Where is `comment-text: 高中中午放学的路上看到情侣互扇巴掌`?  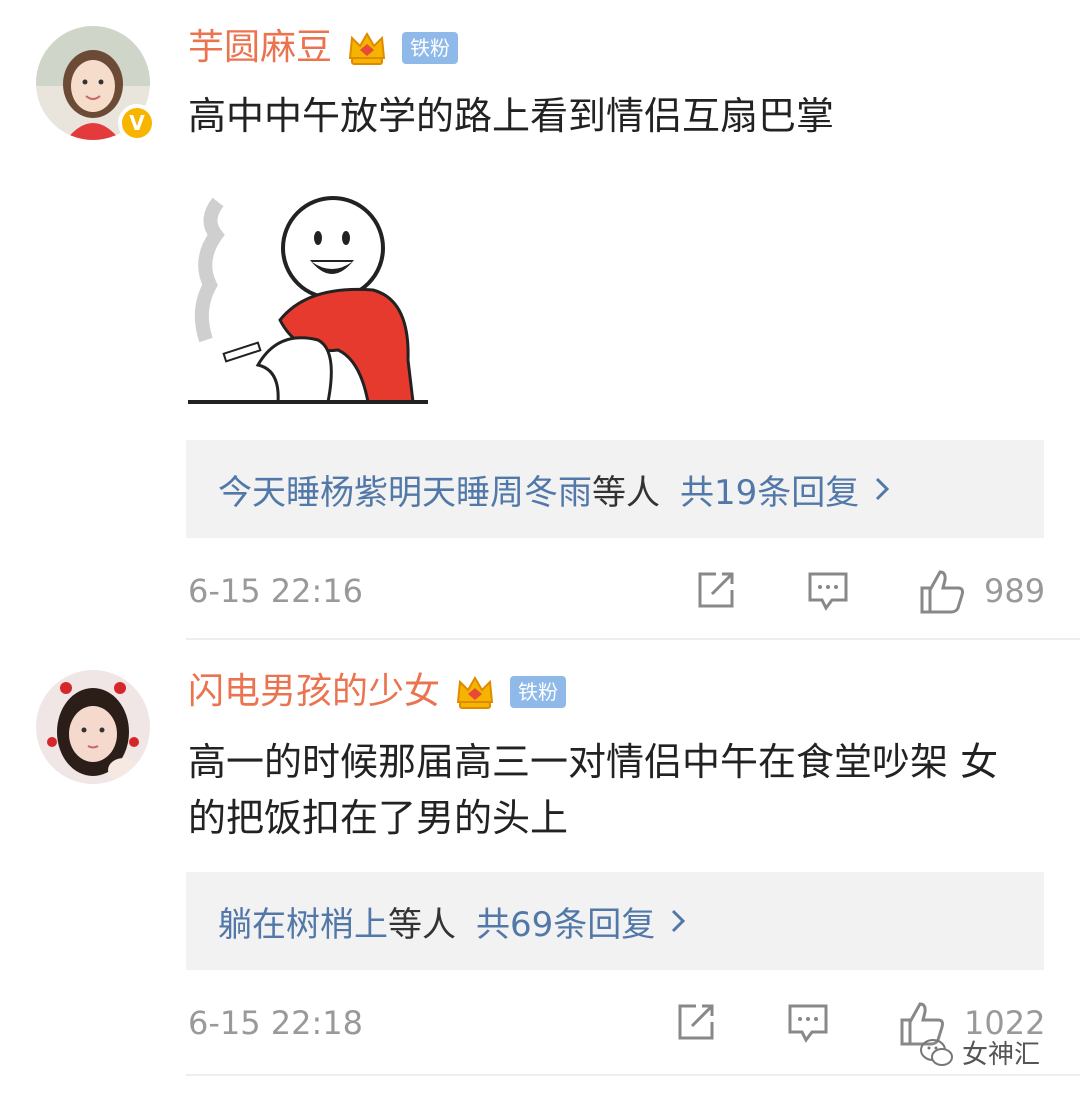
comment-text: 高中中午放学的路上看到情侣互扇巴掌 is located at coordinates (511, 116).